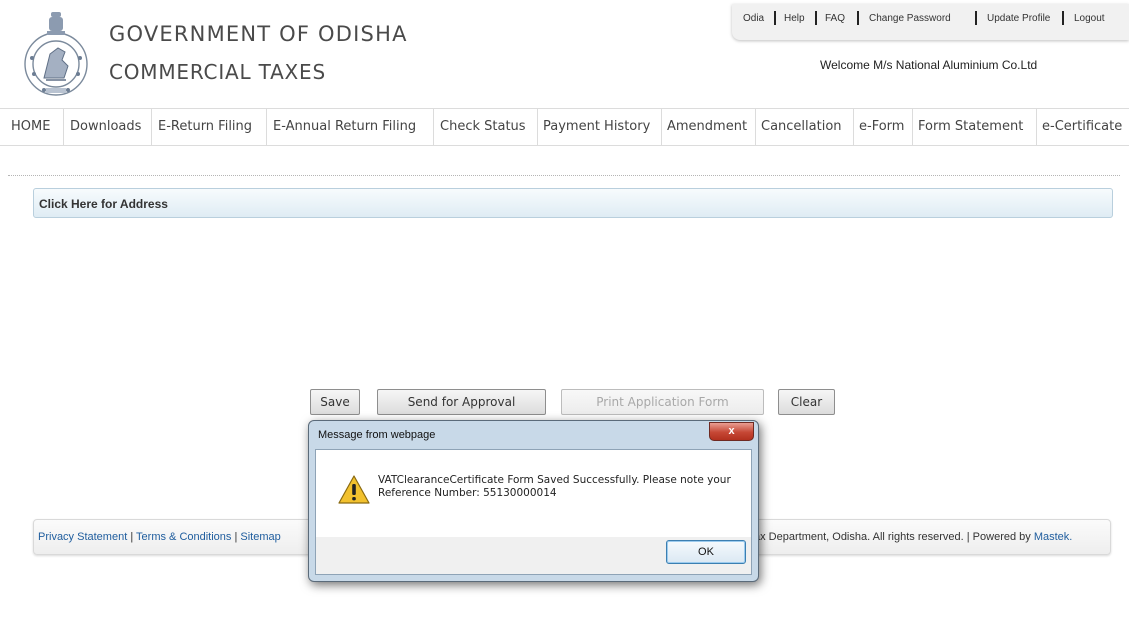 This screenshot has height=628, width=1129. Describe the element at coordinates (533, 556) in the screenshot. I see `dialog-button-bar: OK` at that location.